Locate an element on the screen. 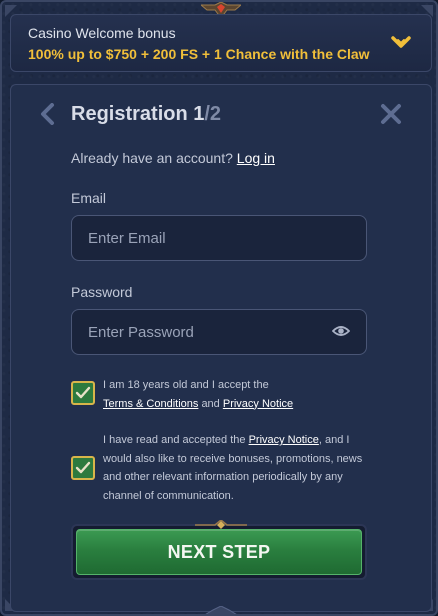 The image size is (438, 616). email-field is located at coordinates (219, 238).